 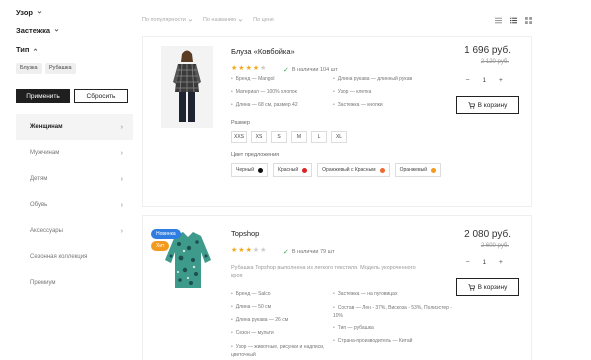 What do you see at coordinates (245, 170) in the screenshot?
I see `color-name: Черный` at bounding box center [245, 170].